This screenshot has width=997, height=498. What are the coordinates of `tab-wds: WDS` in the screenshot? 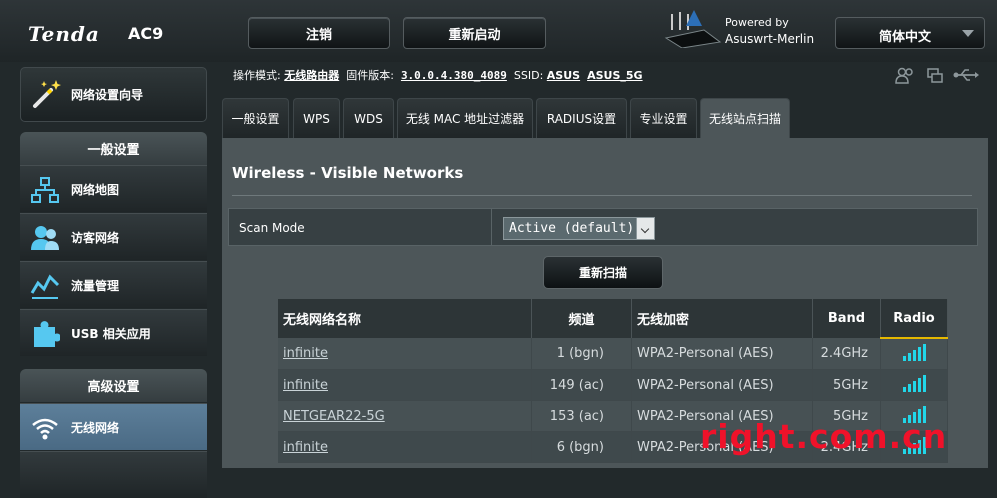 It's located at (368, 118).